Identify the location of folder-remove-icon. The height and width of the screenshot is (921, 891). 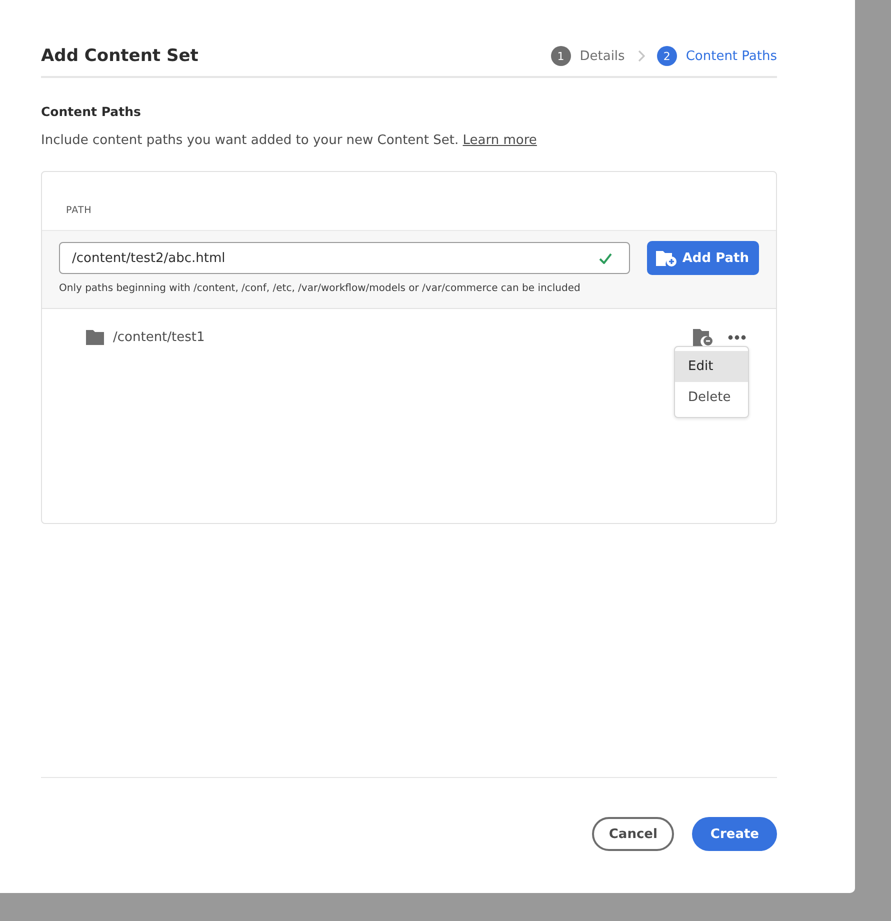
(703, 337).